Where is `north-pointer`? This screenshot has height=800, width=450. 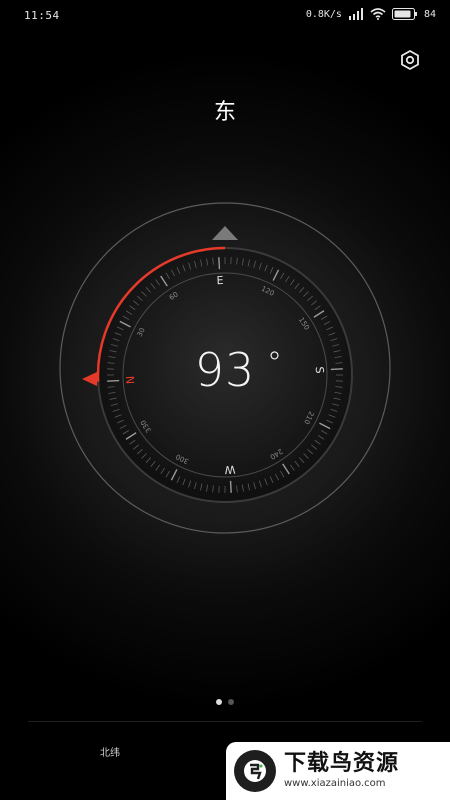 north-pointer is located at coordinates (89, 379).